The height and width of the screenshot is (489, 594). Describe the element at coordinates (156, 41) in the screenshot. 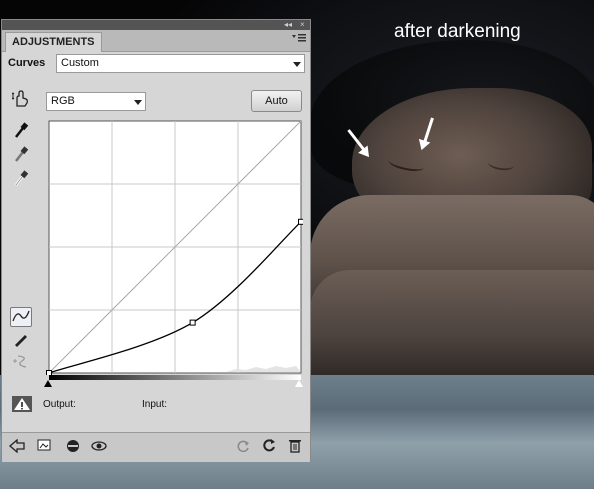

I see `panel-tabbar: ADJUSTMENTS` at that location.